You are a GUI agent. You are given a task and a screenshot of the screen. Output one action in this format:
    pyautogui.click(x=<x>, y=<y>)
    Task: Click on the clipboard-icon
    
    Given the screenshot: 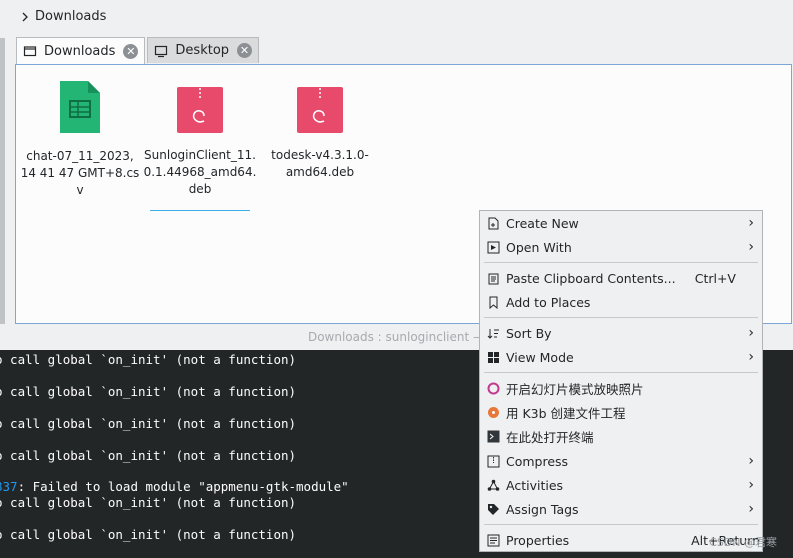 What is the action you would take?
    pyautogui.click(x=493, y=278)
    